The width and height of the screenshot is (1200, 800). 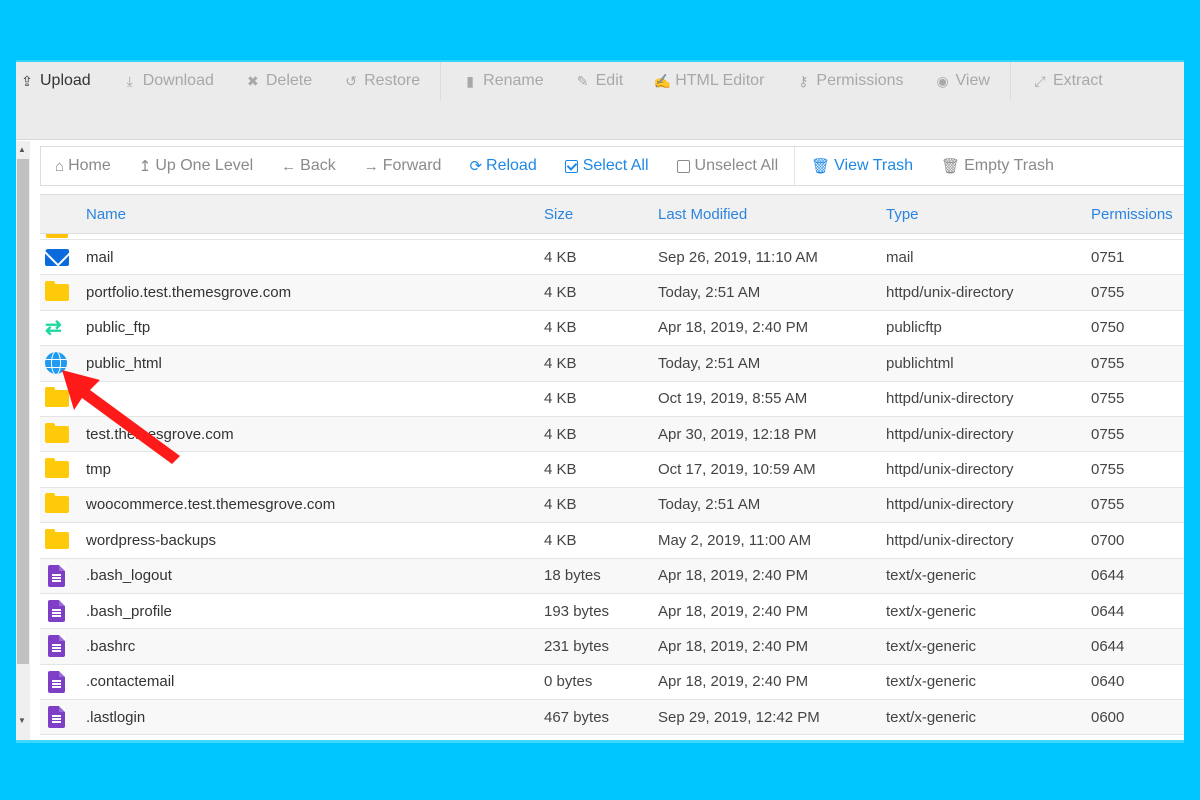 I want to click on up-one-level-button: ↥ Up One Level, so click(x=196, y=166).